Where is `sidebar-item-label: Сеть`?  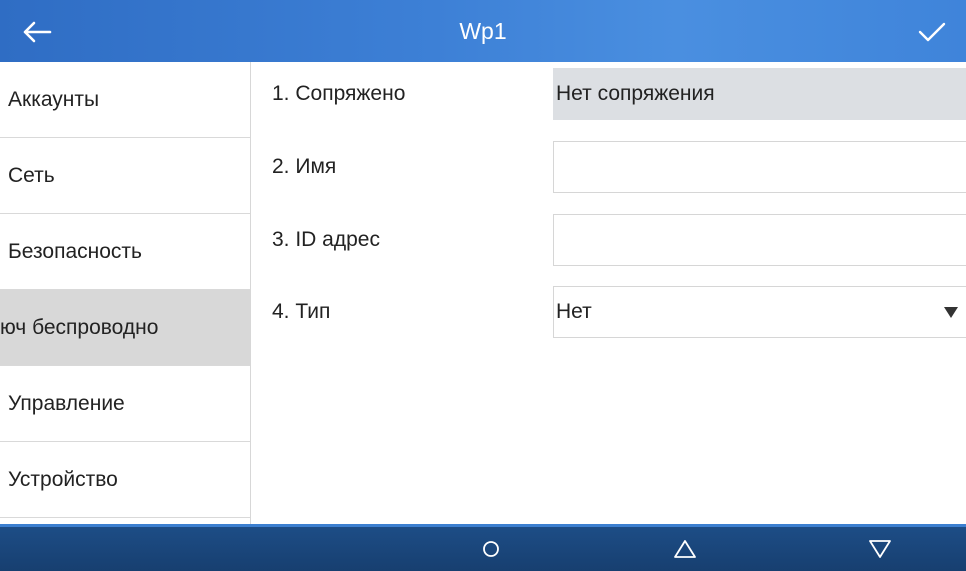
sidebar-item-label: Сеть is located at coordinates (31, 175).